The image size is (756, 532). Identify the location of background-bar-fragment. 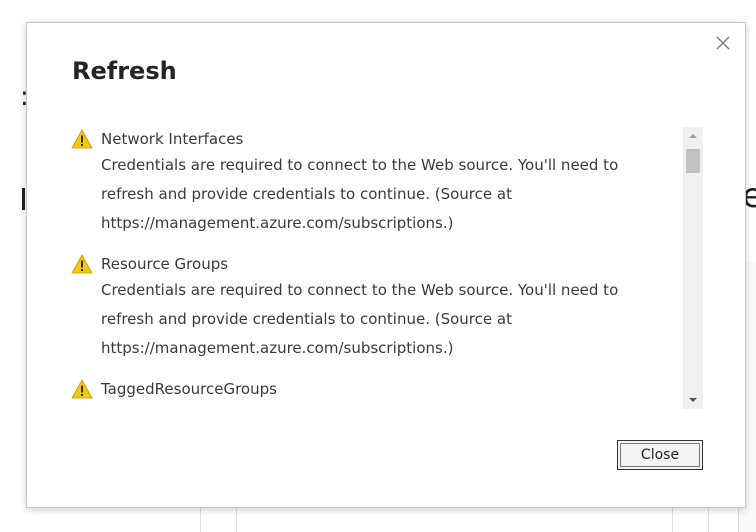
(23, 199).